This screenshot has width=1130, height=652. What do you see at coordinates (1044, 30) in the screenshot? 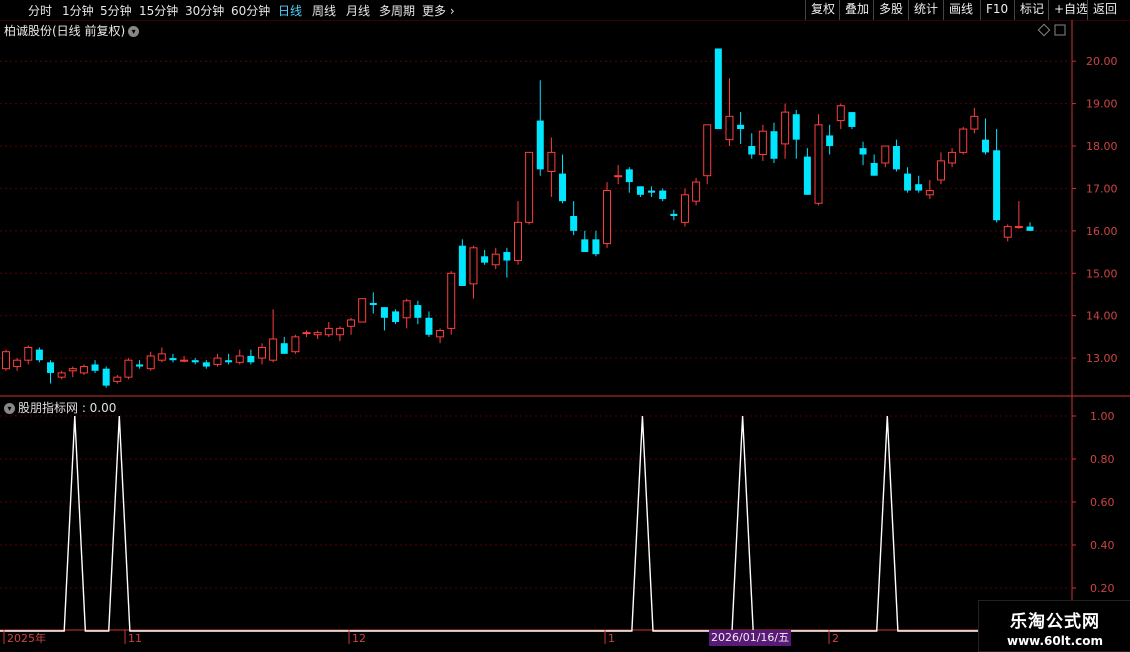
I see `diamond-icon` at bounding box center [1044, 30].